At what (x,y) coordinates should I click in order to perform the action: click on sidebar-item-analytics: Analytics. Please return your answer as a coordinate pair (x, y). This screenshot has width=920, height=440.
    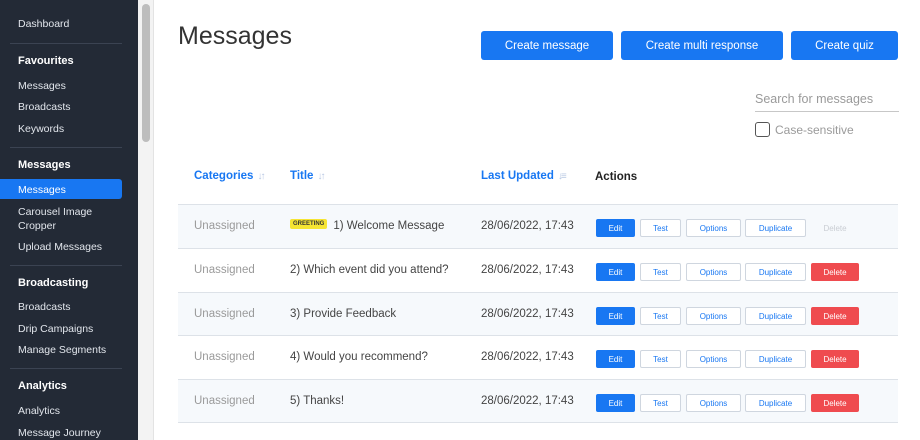
    Looking at the image, I should click on (39, 411).